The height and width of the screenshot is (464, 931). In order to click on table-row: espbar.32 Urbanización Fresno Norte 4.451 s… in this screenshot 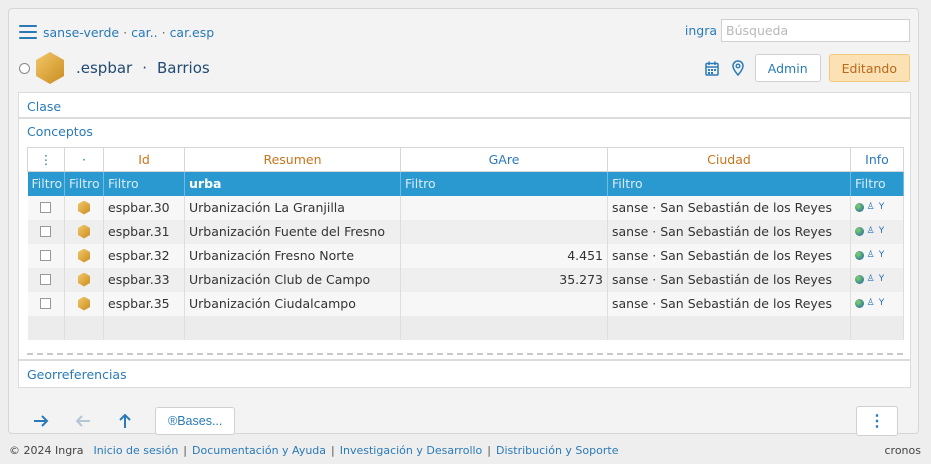, I will do `click(465, 255)`.